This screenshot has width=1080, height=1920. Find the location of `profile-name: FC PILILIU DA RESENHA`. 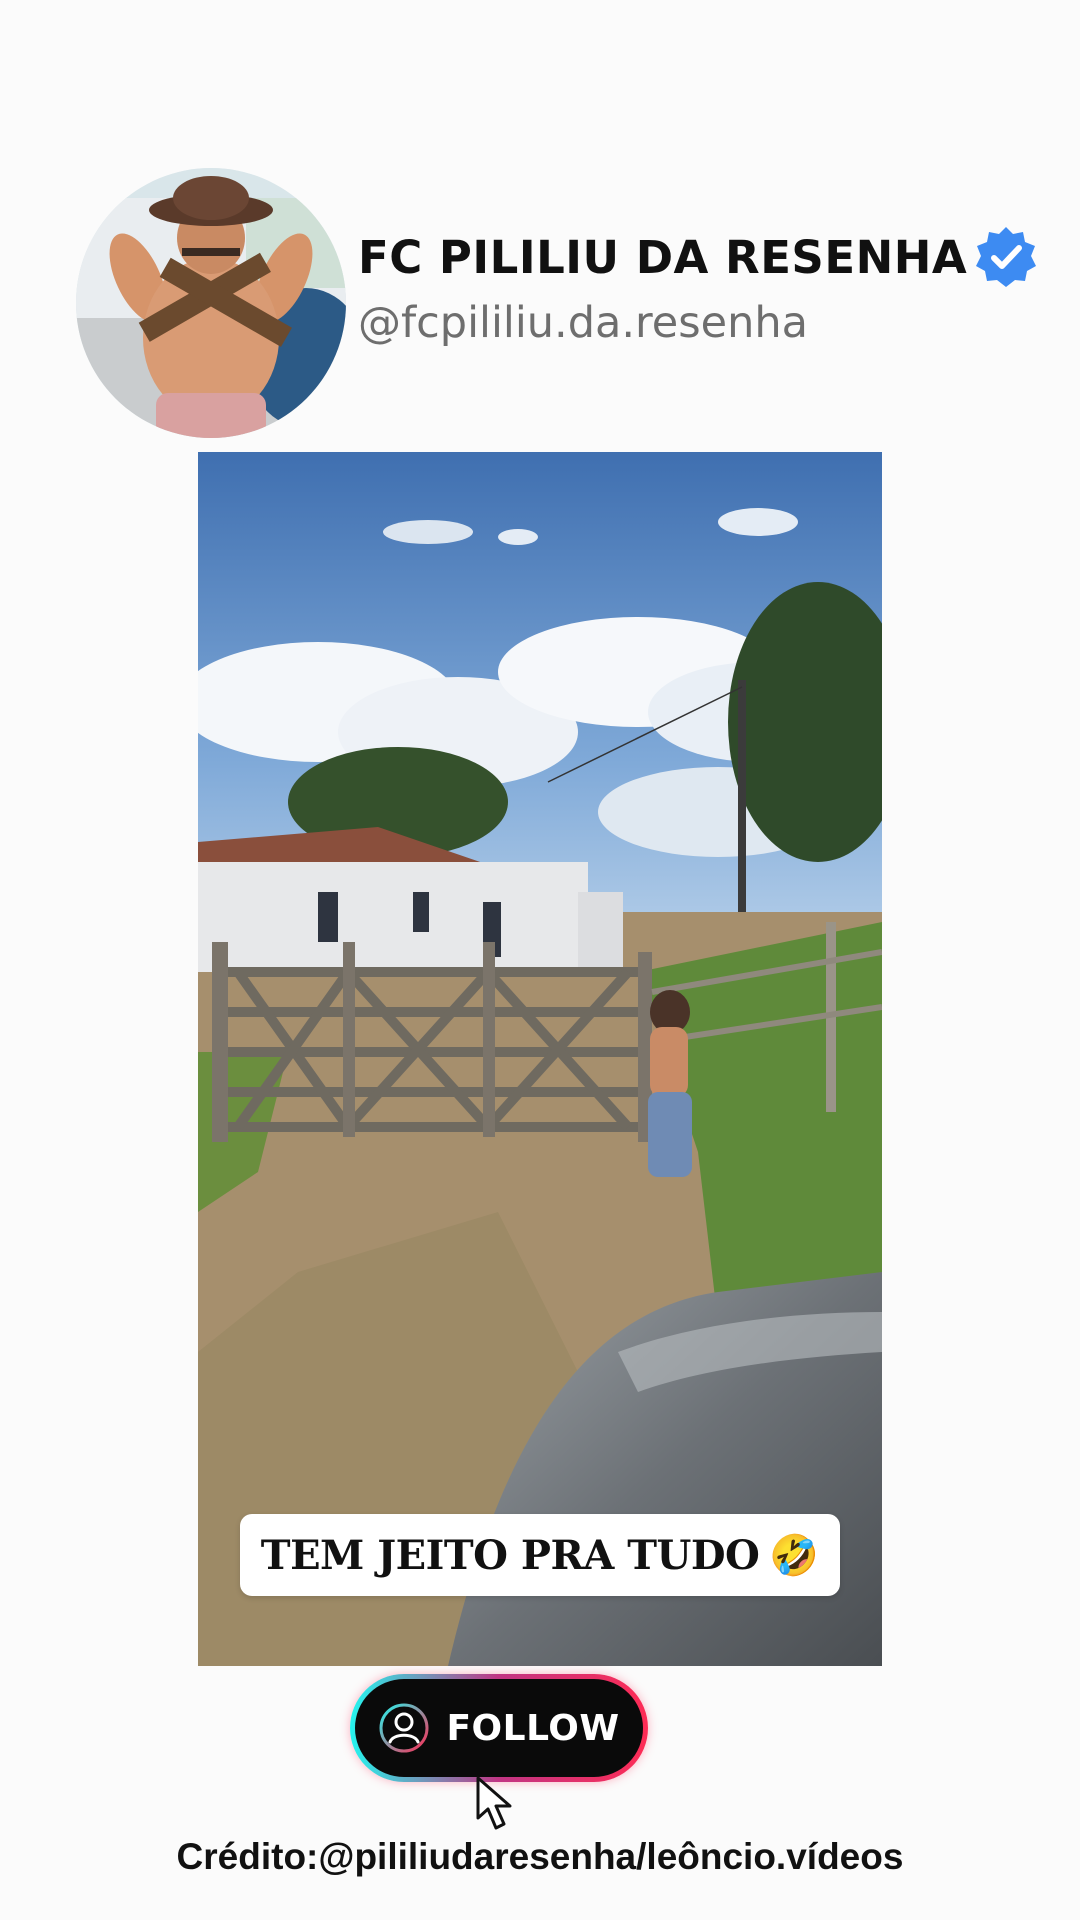

profile-name: FC PILILIU DA RESENHA is located at coordinates (698, 257).